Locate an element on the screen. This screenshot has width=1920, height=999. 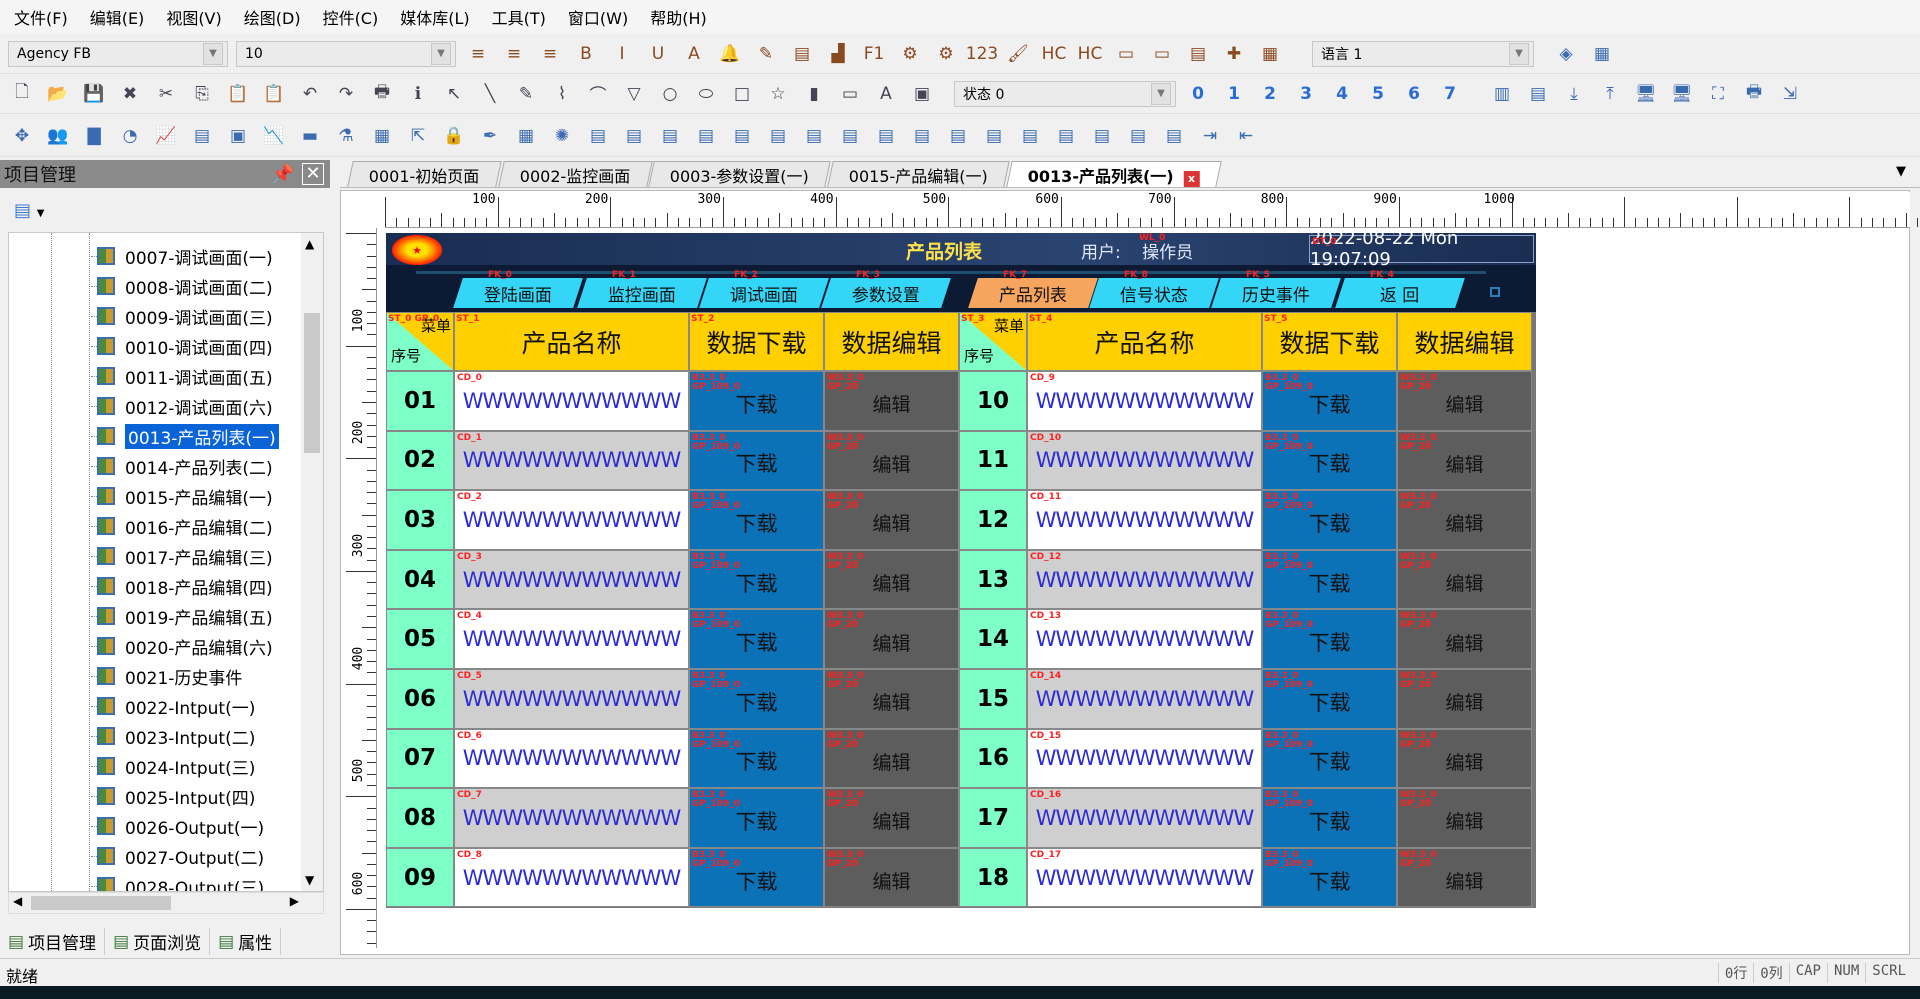
tree-item: 0020-产品编辑(六) is located at coordinates (185, 646).